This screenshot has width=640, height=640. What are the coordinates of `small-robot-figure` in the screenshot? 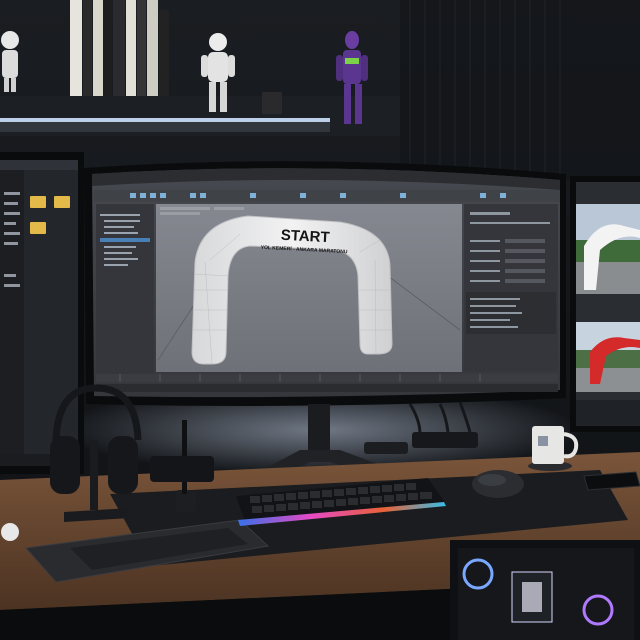 It's located at (272, 103).